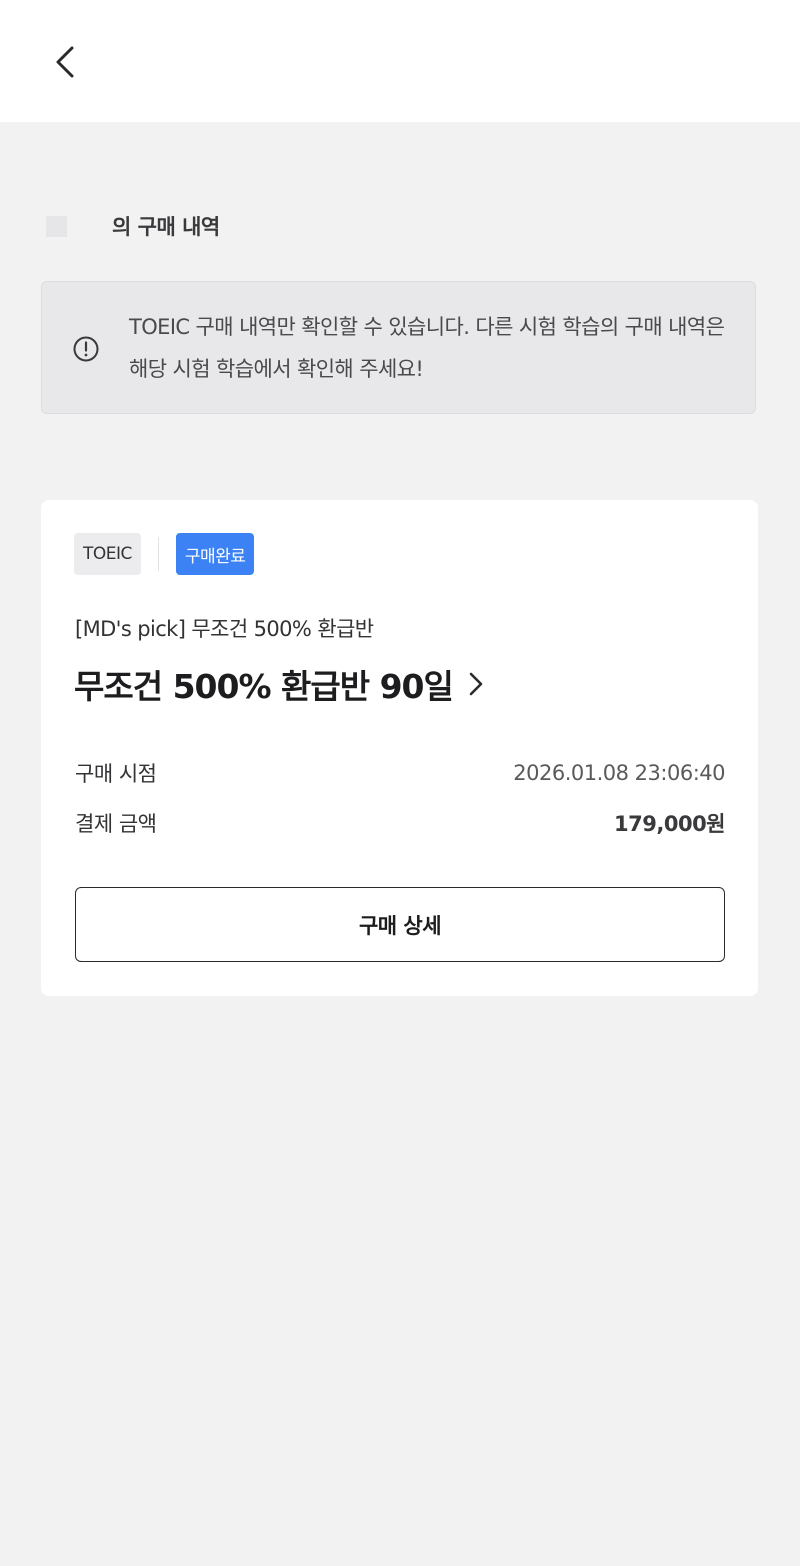 Image resolution: width=800 pixels, height=1566 pixels. Describe the element at coordinates (116, 824) in the screenshot. I see `amount-label: 결제 금액` at that location.